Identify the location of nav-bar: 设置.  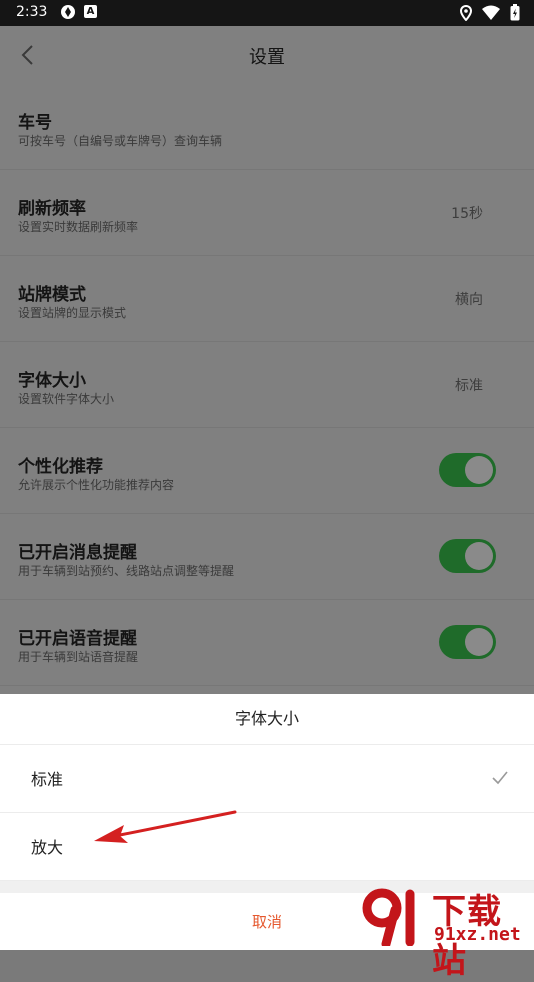
(267, 55).